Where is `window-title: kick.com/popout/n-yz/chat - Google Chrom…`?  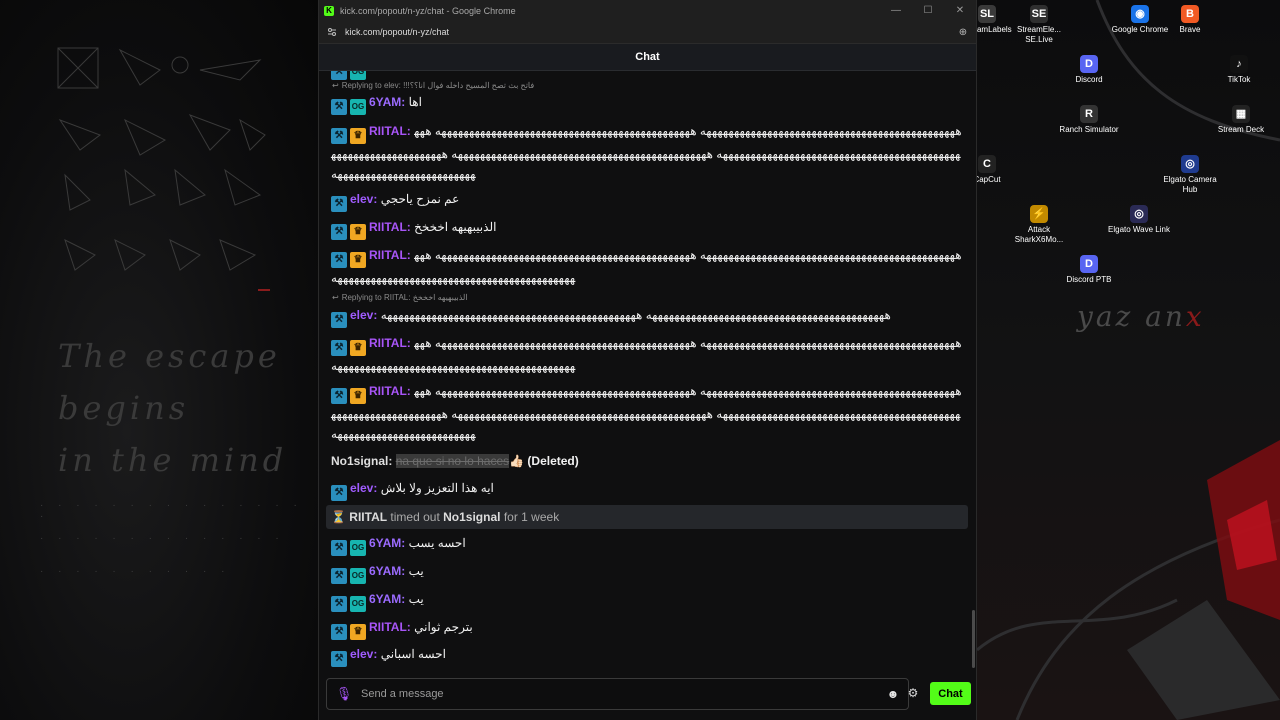
window-title: kick.com/popout/n-yz/chat - Google Chrom… is located at coordinates (428, 10).